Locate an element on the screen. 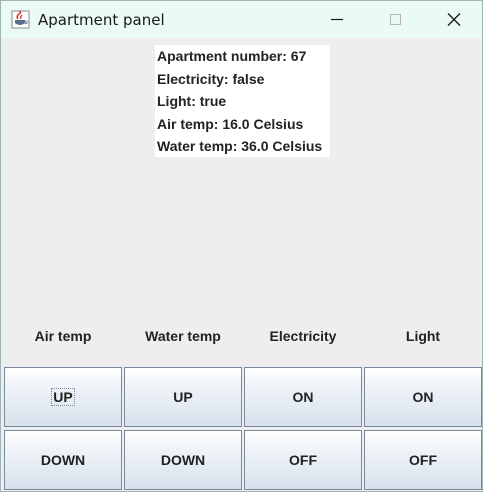 The width and height of the screenshot is (483, 492). electricity-status-text: Electricity: false is located at coordinates (211, 79).